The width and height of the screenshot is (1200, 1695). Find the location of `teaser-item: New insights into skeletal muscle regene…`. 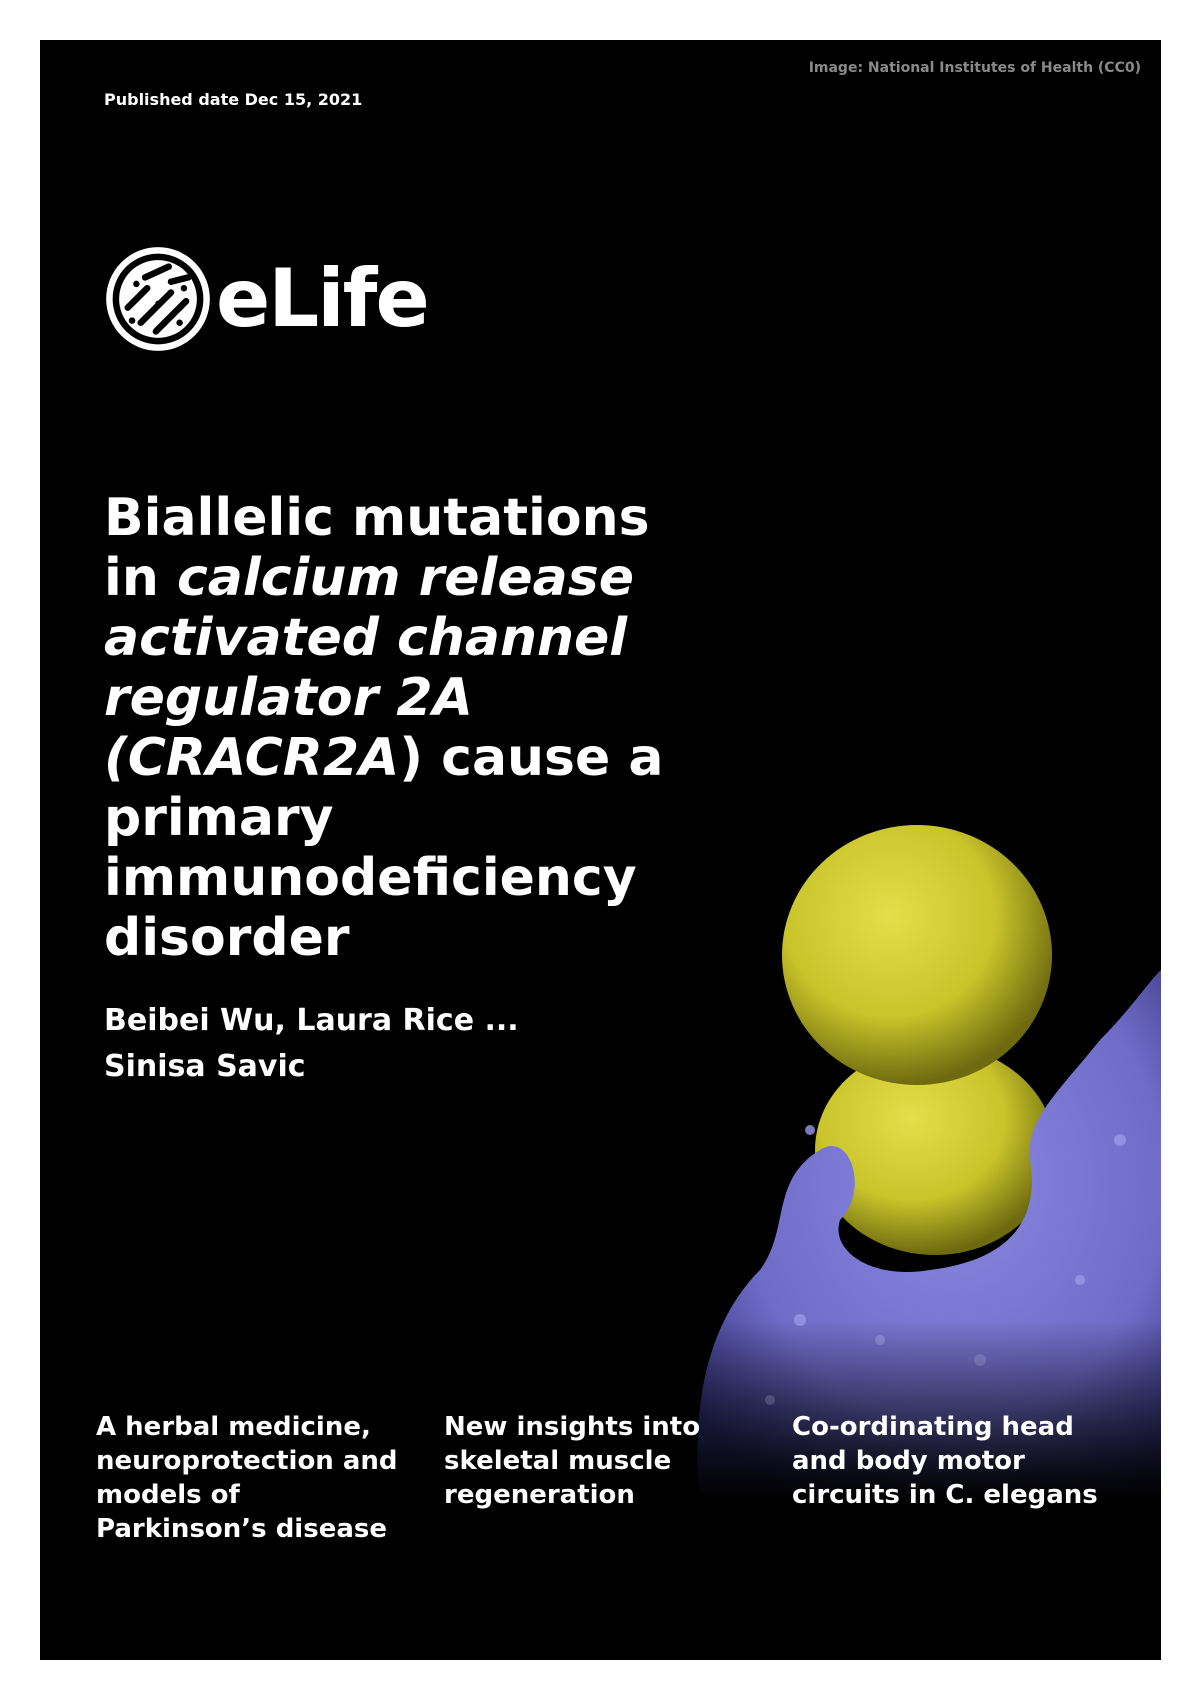

teaser-item: New insights into skeletal muscle regene… is located at coordinates (603, 1478).